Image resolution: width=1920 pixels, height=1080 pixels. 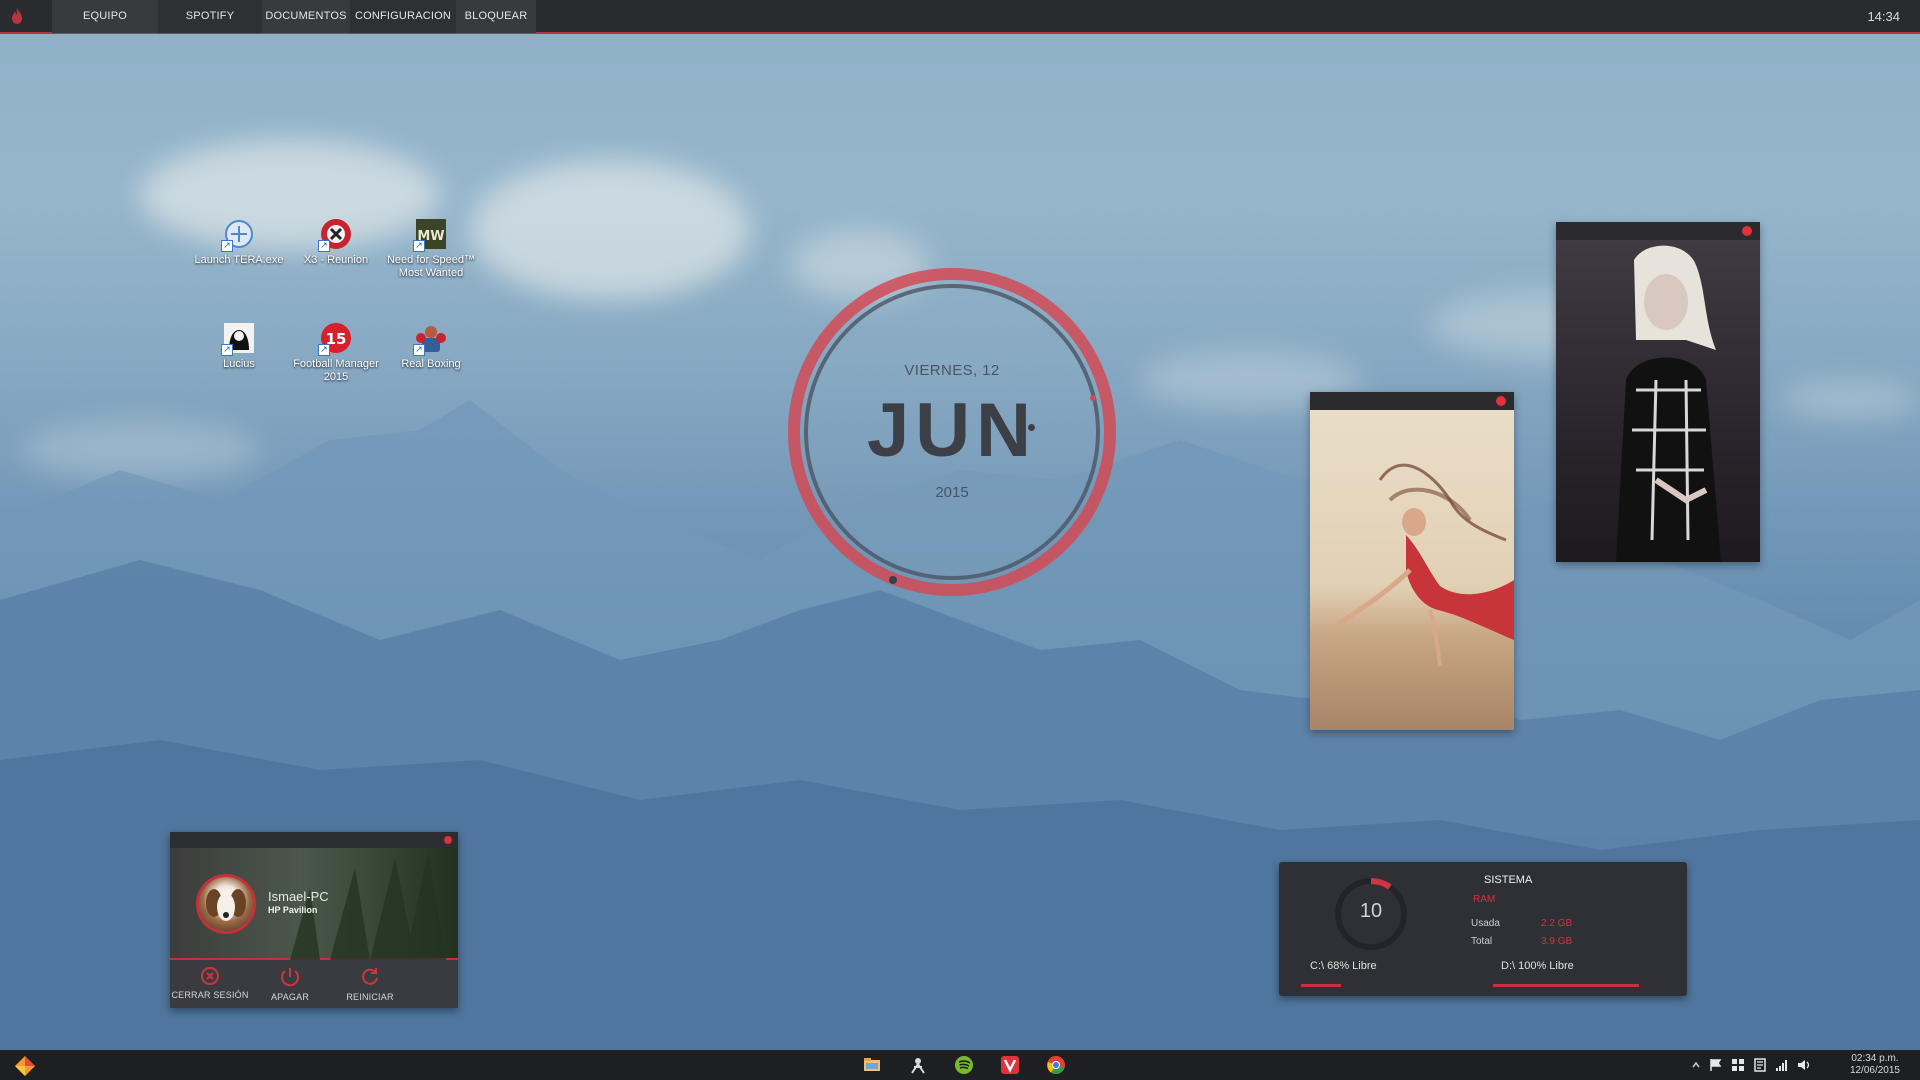 I want to click on shutdown-label: APAGAR, so click(x=290, y=997).